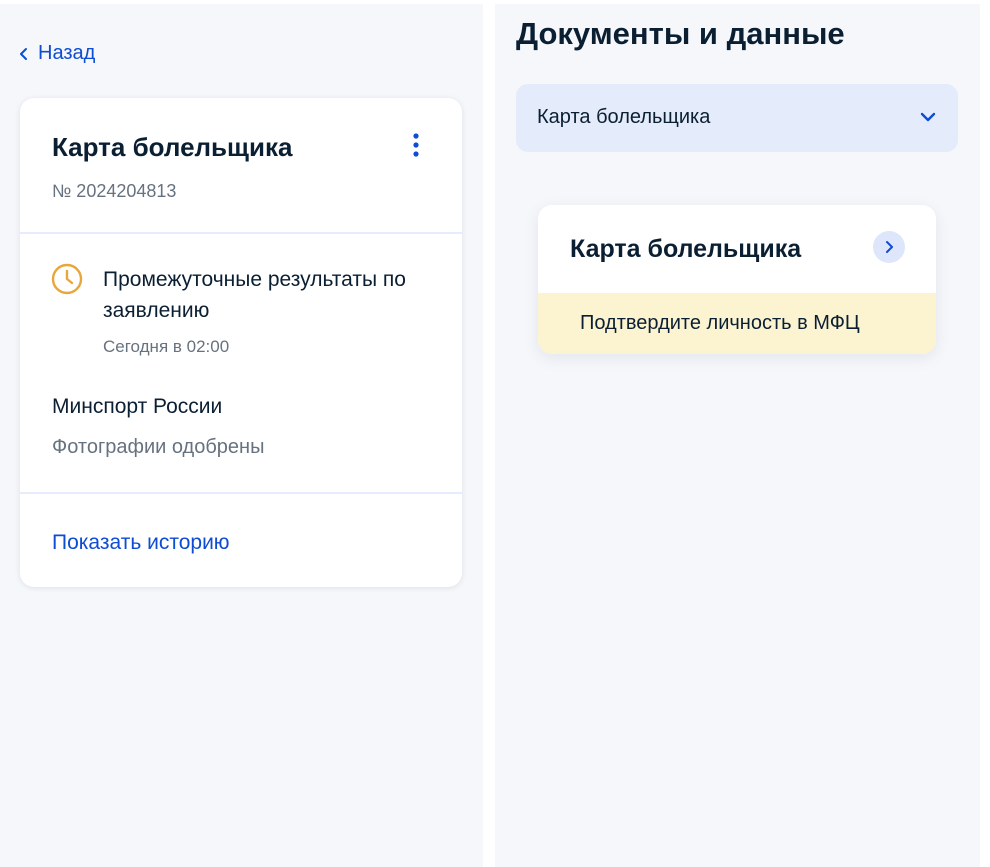  Describe the element at coordinates (166, 346) in the screenshot. I see `status-time: Сегодня в 02:00` at that location.